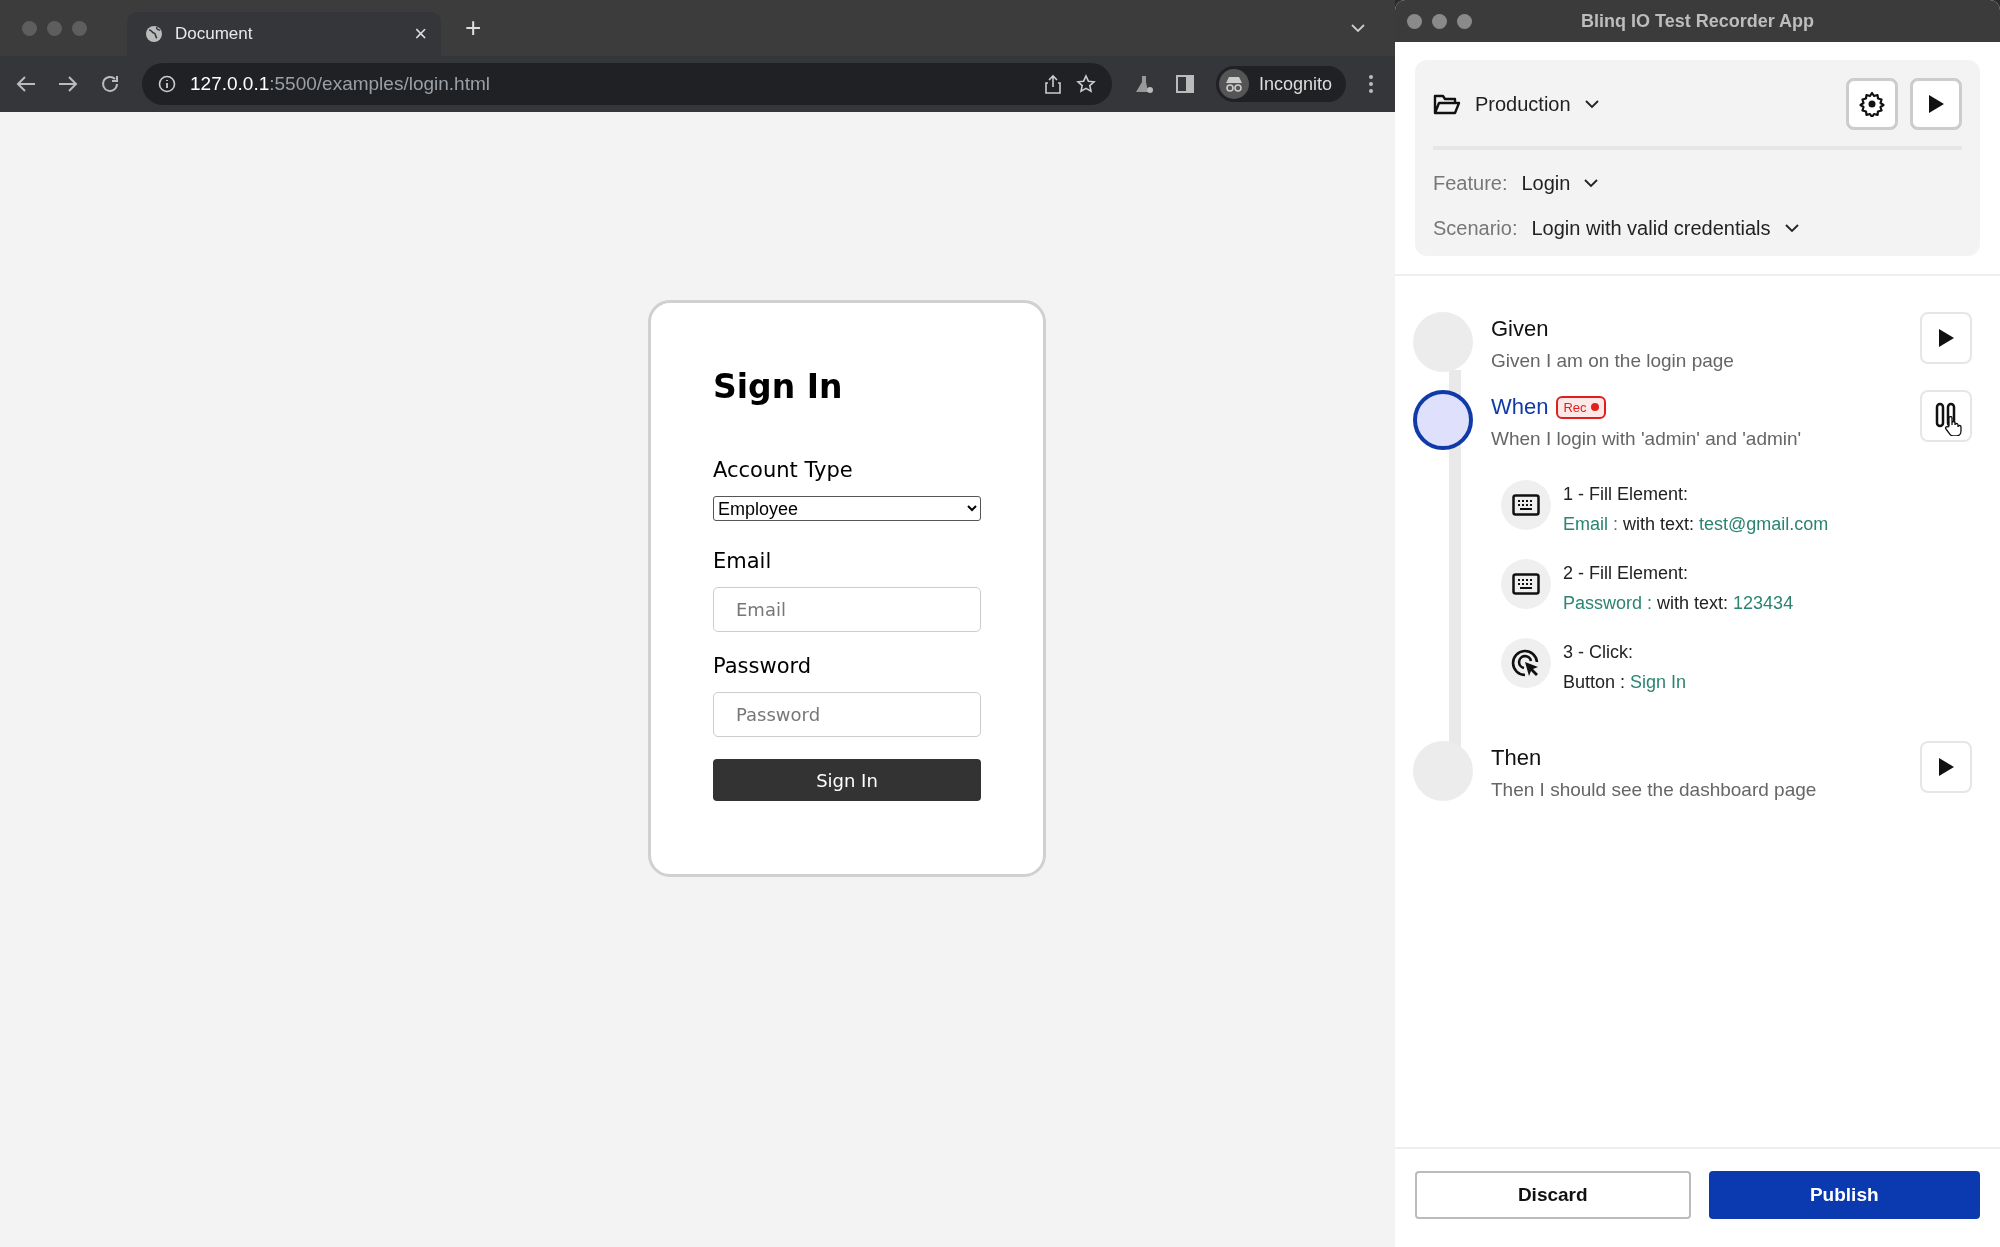  I want to click on pause-icon, so click(1946, 416).